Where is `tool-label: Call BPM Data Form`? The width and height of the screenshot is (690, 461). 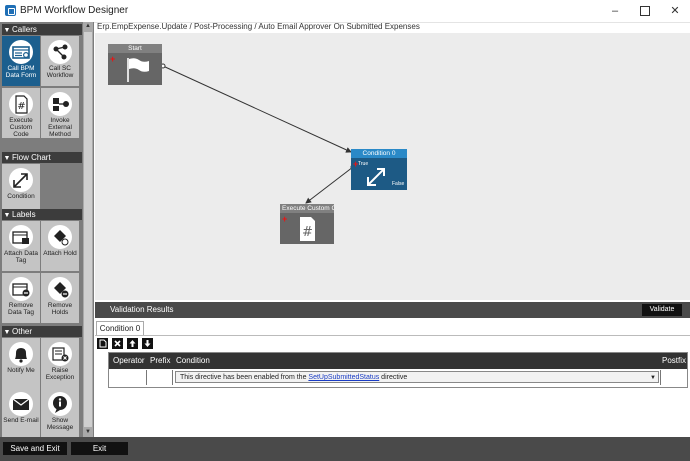
tool-label: Call BPM Data Form is located at coordinates (21, 72).